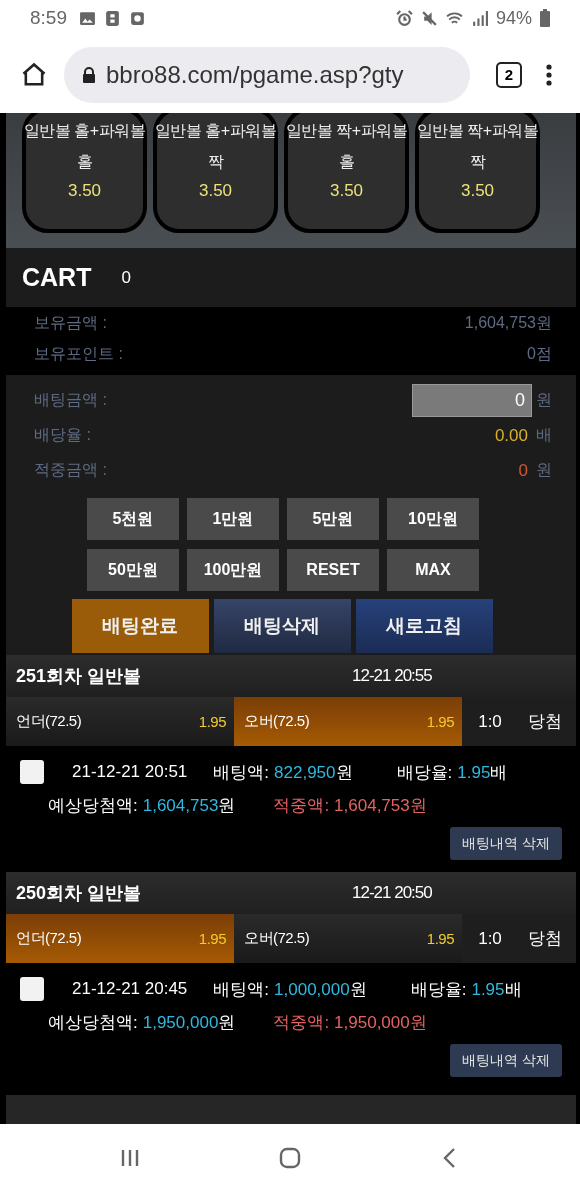  What do you see at coordinates (346, 173) in the screenshot?
I see `odds-card: 일반볼 짝+파워볼 홀 3.50` at bounding box center [346, 173].